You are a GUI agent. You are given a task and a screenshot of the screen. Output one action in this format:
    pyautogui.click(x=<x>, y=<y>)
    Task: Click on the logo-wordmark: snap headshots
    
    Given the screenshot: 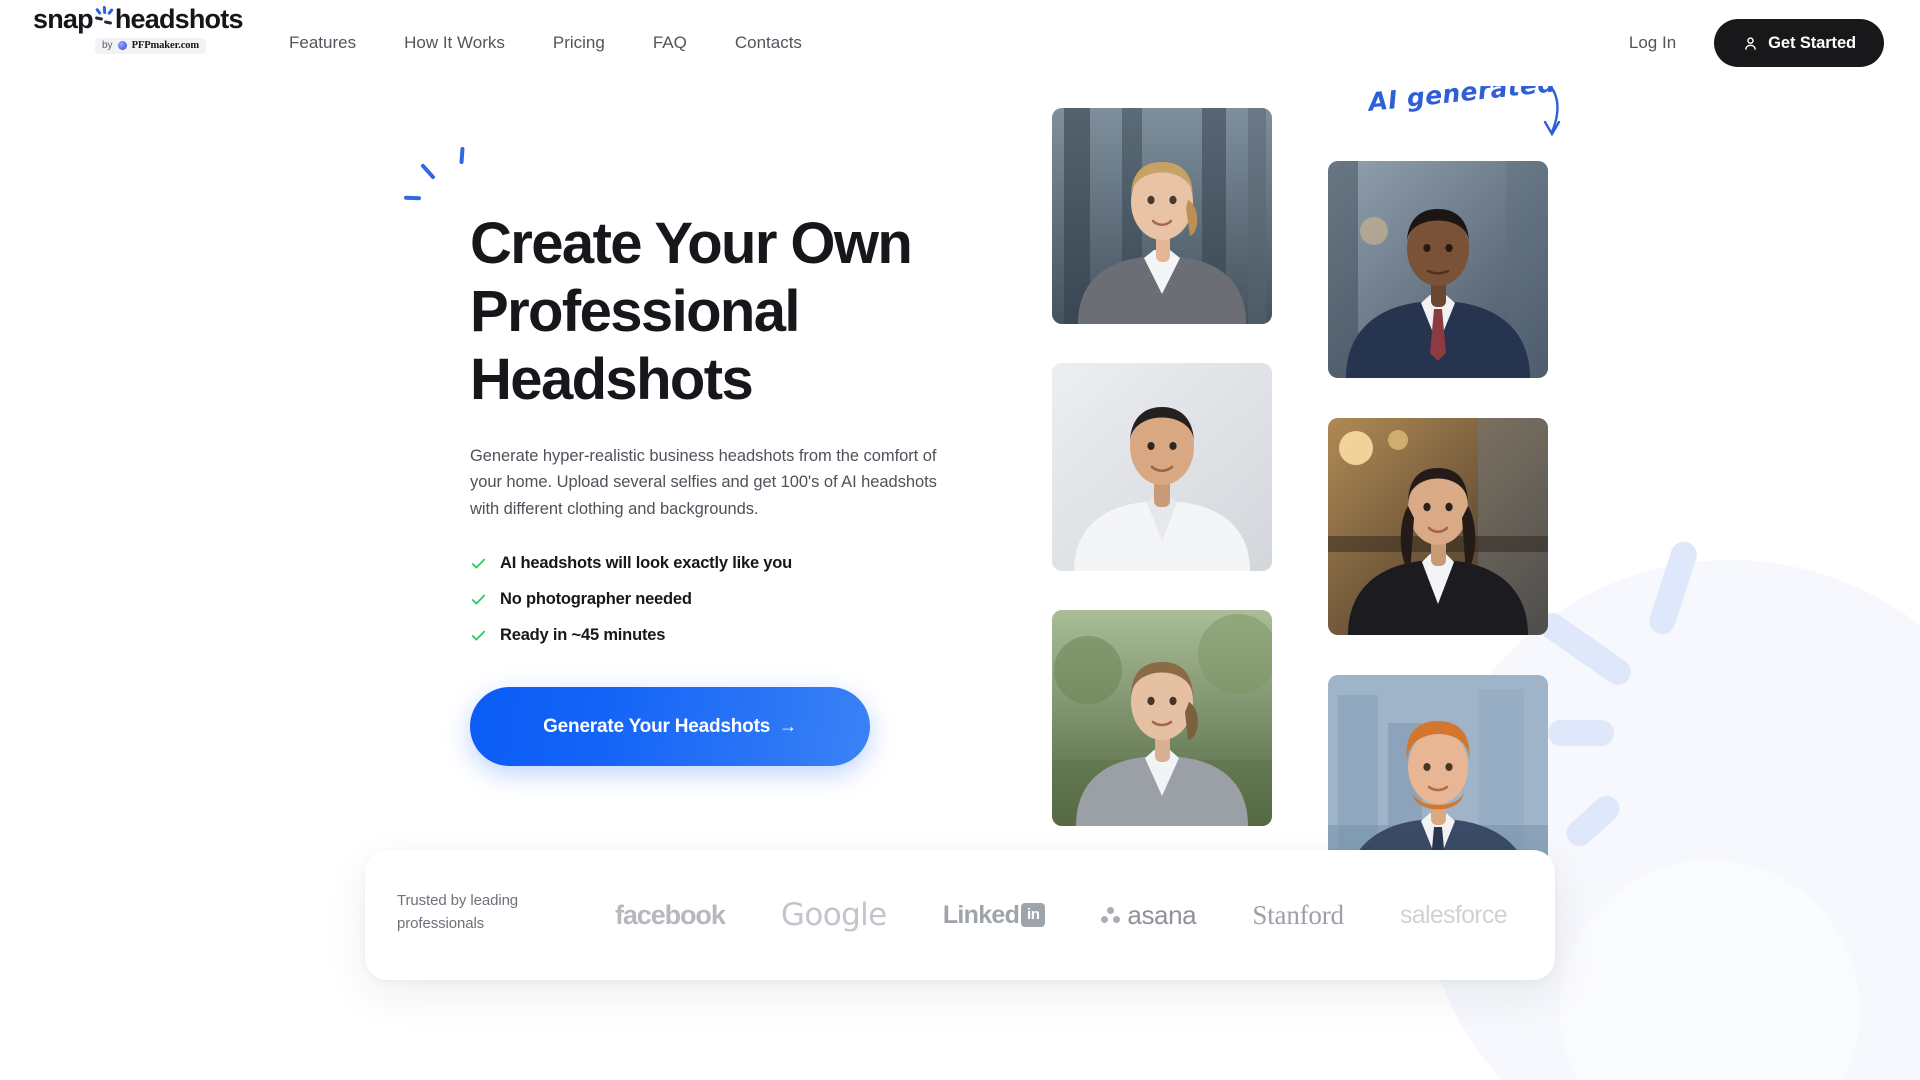 What is the action you would take?
    pyautogui.click(x=140, y=19)
    